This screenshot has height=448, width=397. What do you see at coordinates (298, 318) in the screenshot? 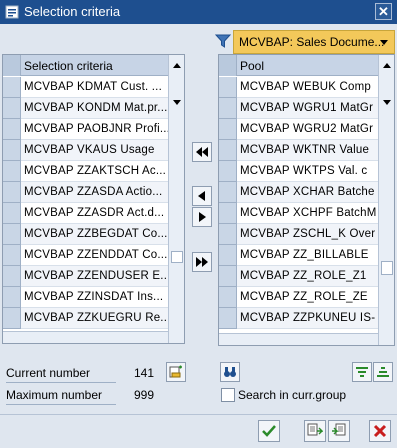
I see `table-row: MCVBAP ZZPKUNEU IS-` at bounding box center [298, 318].